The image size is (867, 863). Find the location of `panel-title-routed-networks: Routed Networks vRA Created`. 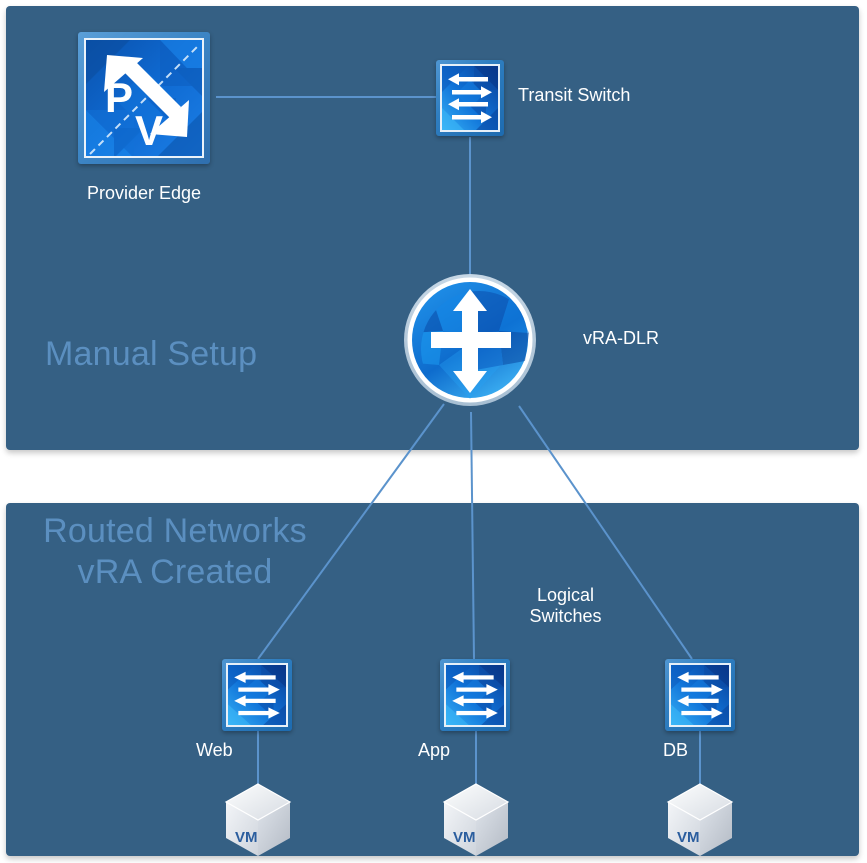

panel-title-routed-networks: Routed Networks vRA Created is located at coordinates (175, 552).